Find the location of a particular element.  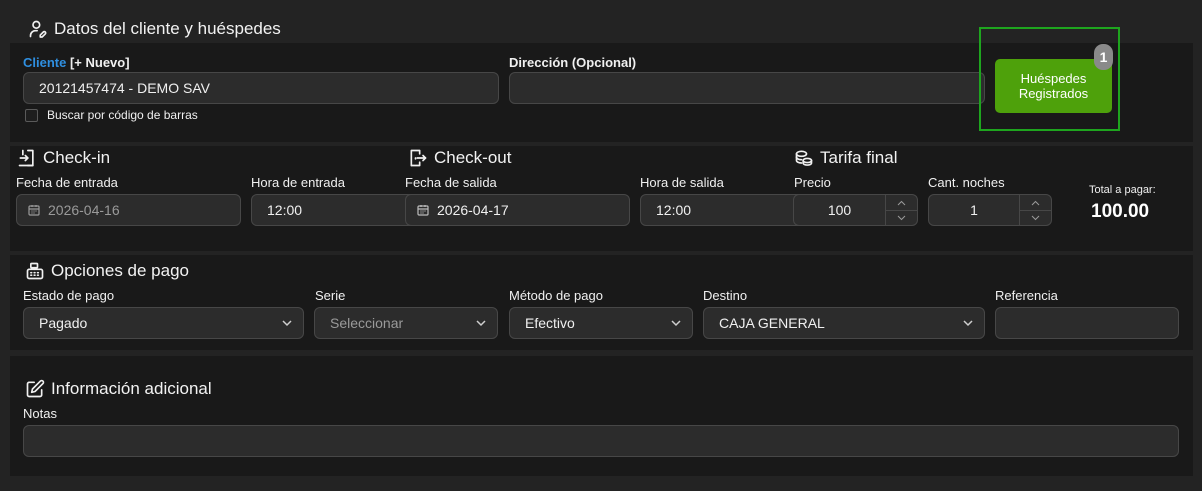

referencia-input is located at coordinates (1087, 323).